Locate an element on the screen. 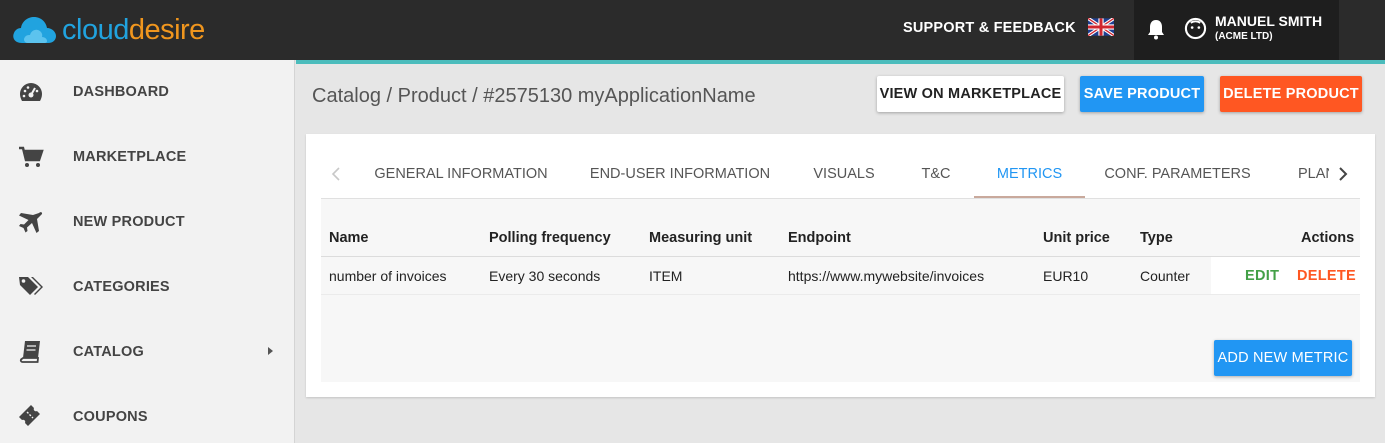 The height and width of the screenshot is (443, 1385). cell-name: number of invoices is located at coordinates (388, 276).